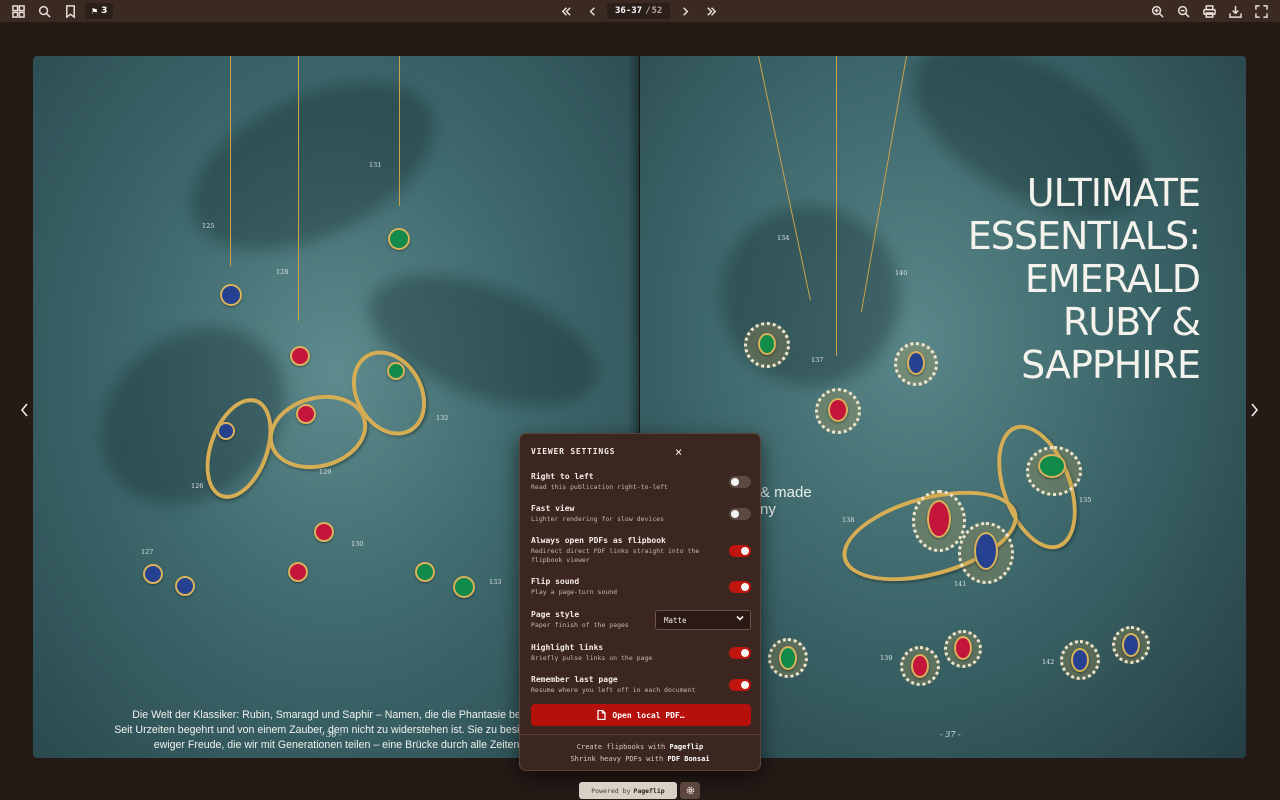 The height and width of the screenshot is (800, 1280). Describe the element at coordinates (1183, 11) in the screenshot. I see `zoom-out-button` at that location.